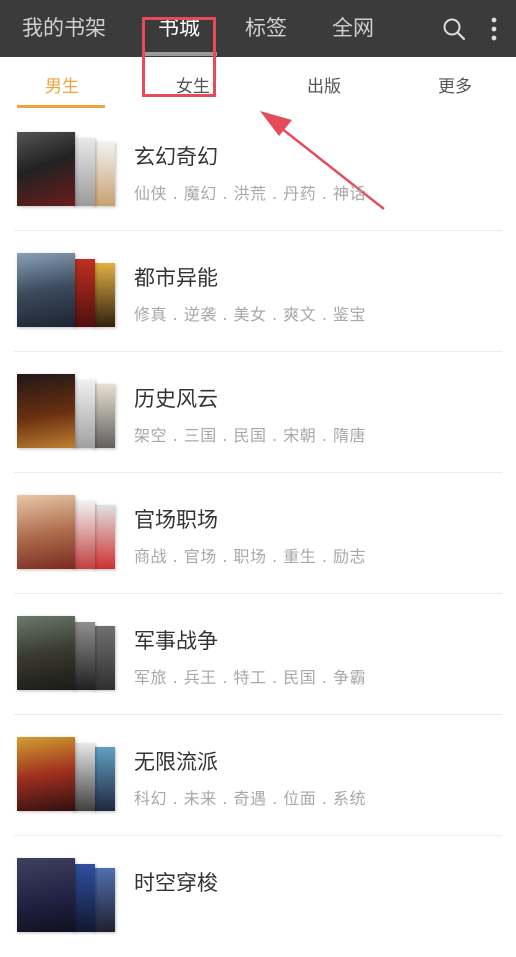 This screenshot has width=516, height=957. Describe the element at coordinates (258, 896) in the screenshot. I see `list-item: 时空穿梭` at that location.